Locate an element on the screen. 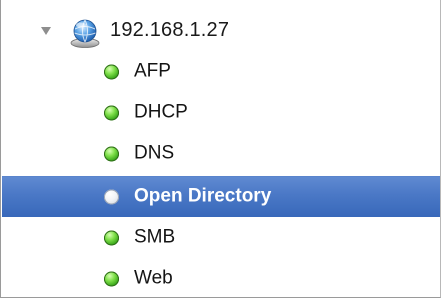  service-row-smb: SMB is located at coordinates (221, 237).